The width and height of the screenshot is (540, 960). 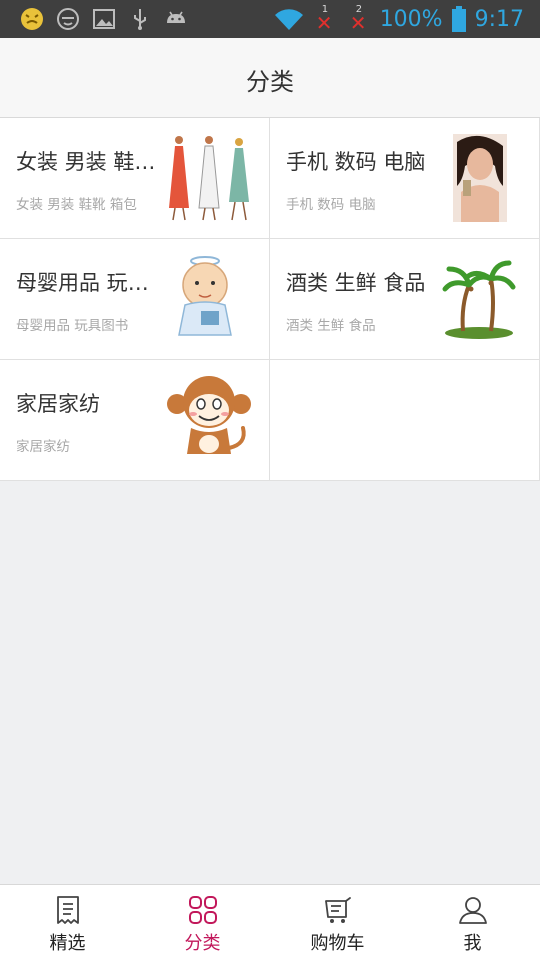 I want to click on category-card-home: 家居家纺 家居家纺, so click(x=135, y=420).